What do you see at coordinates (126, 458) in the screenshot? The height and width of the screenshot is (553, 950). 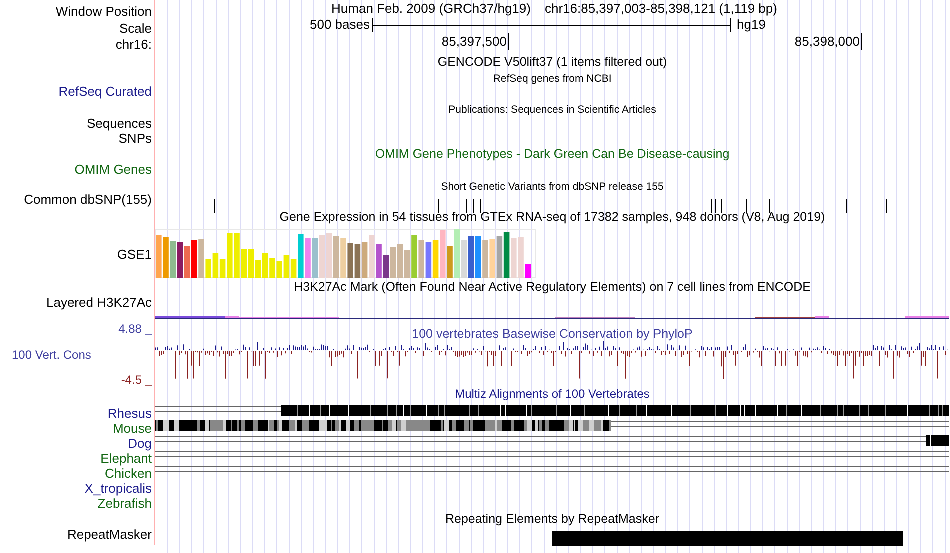 I see `species-label: Elephant` at bounding box center [126, 458].